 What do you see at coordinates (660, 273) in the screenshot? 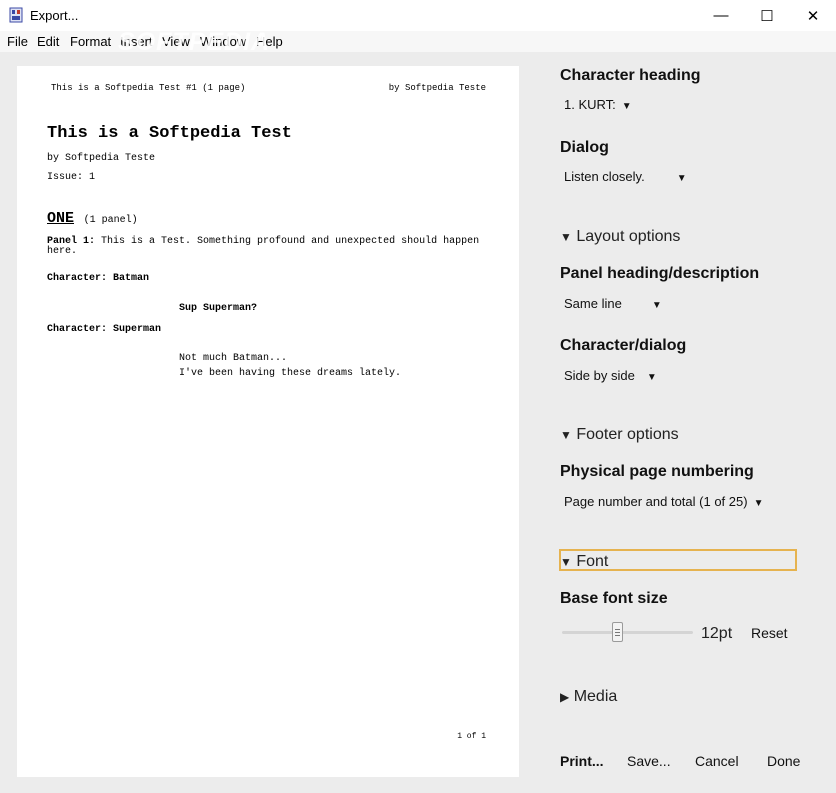
I see `panel-heading-label: Panel heading/description` at bounding box center [660, 273].